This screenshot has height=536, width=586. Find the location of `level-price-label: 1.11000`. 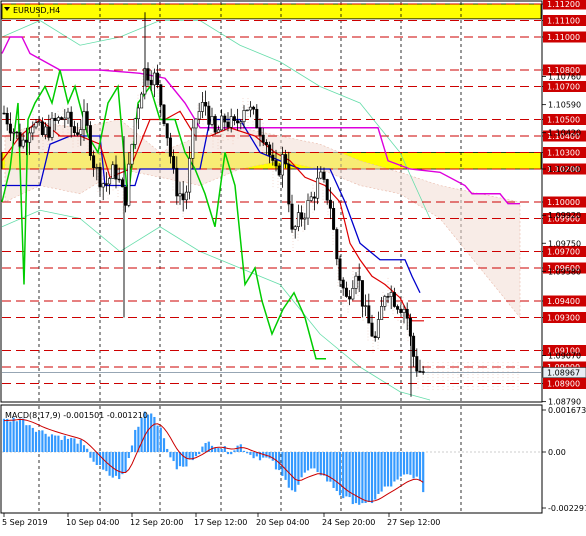

level-price-label: 1.11000 is located at coordinates (563, 37).